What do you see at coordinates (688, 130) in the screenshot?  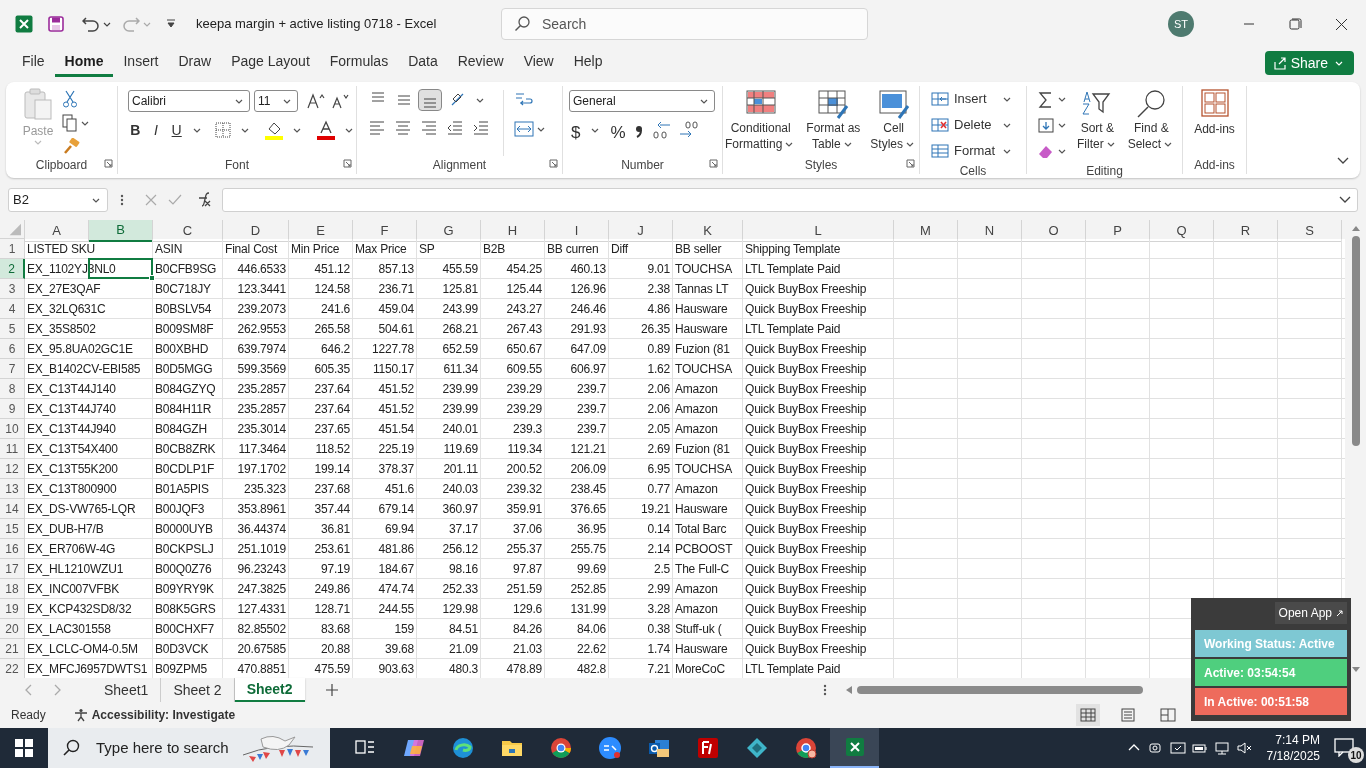 I see `decrease-decimal-icon` at bounding box center [688, 130].